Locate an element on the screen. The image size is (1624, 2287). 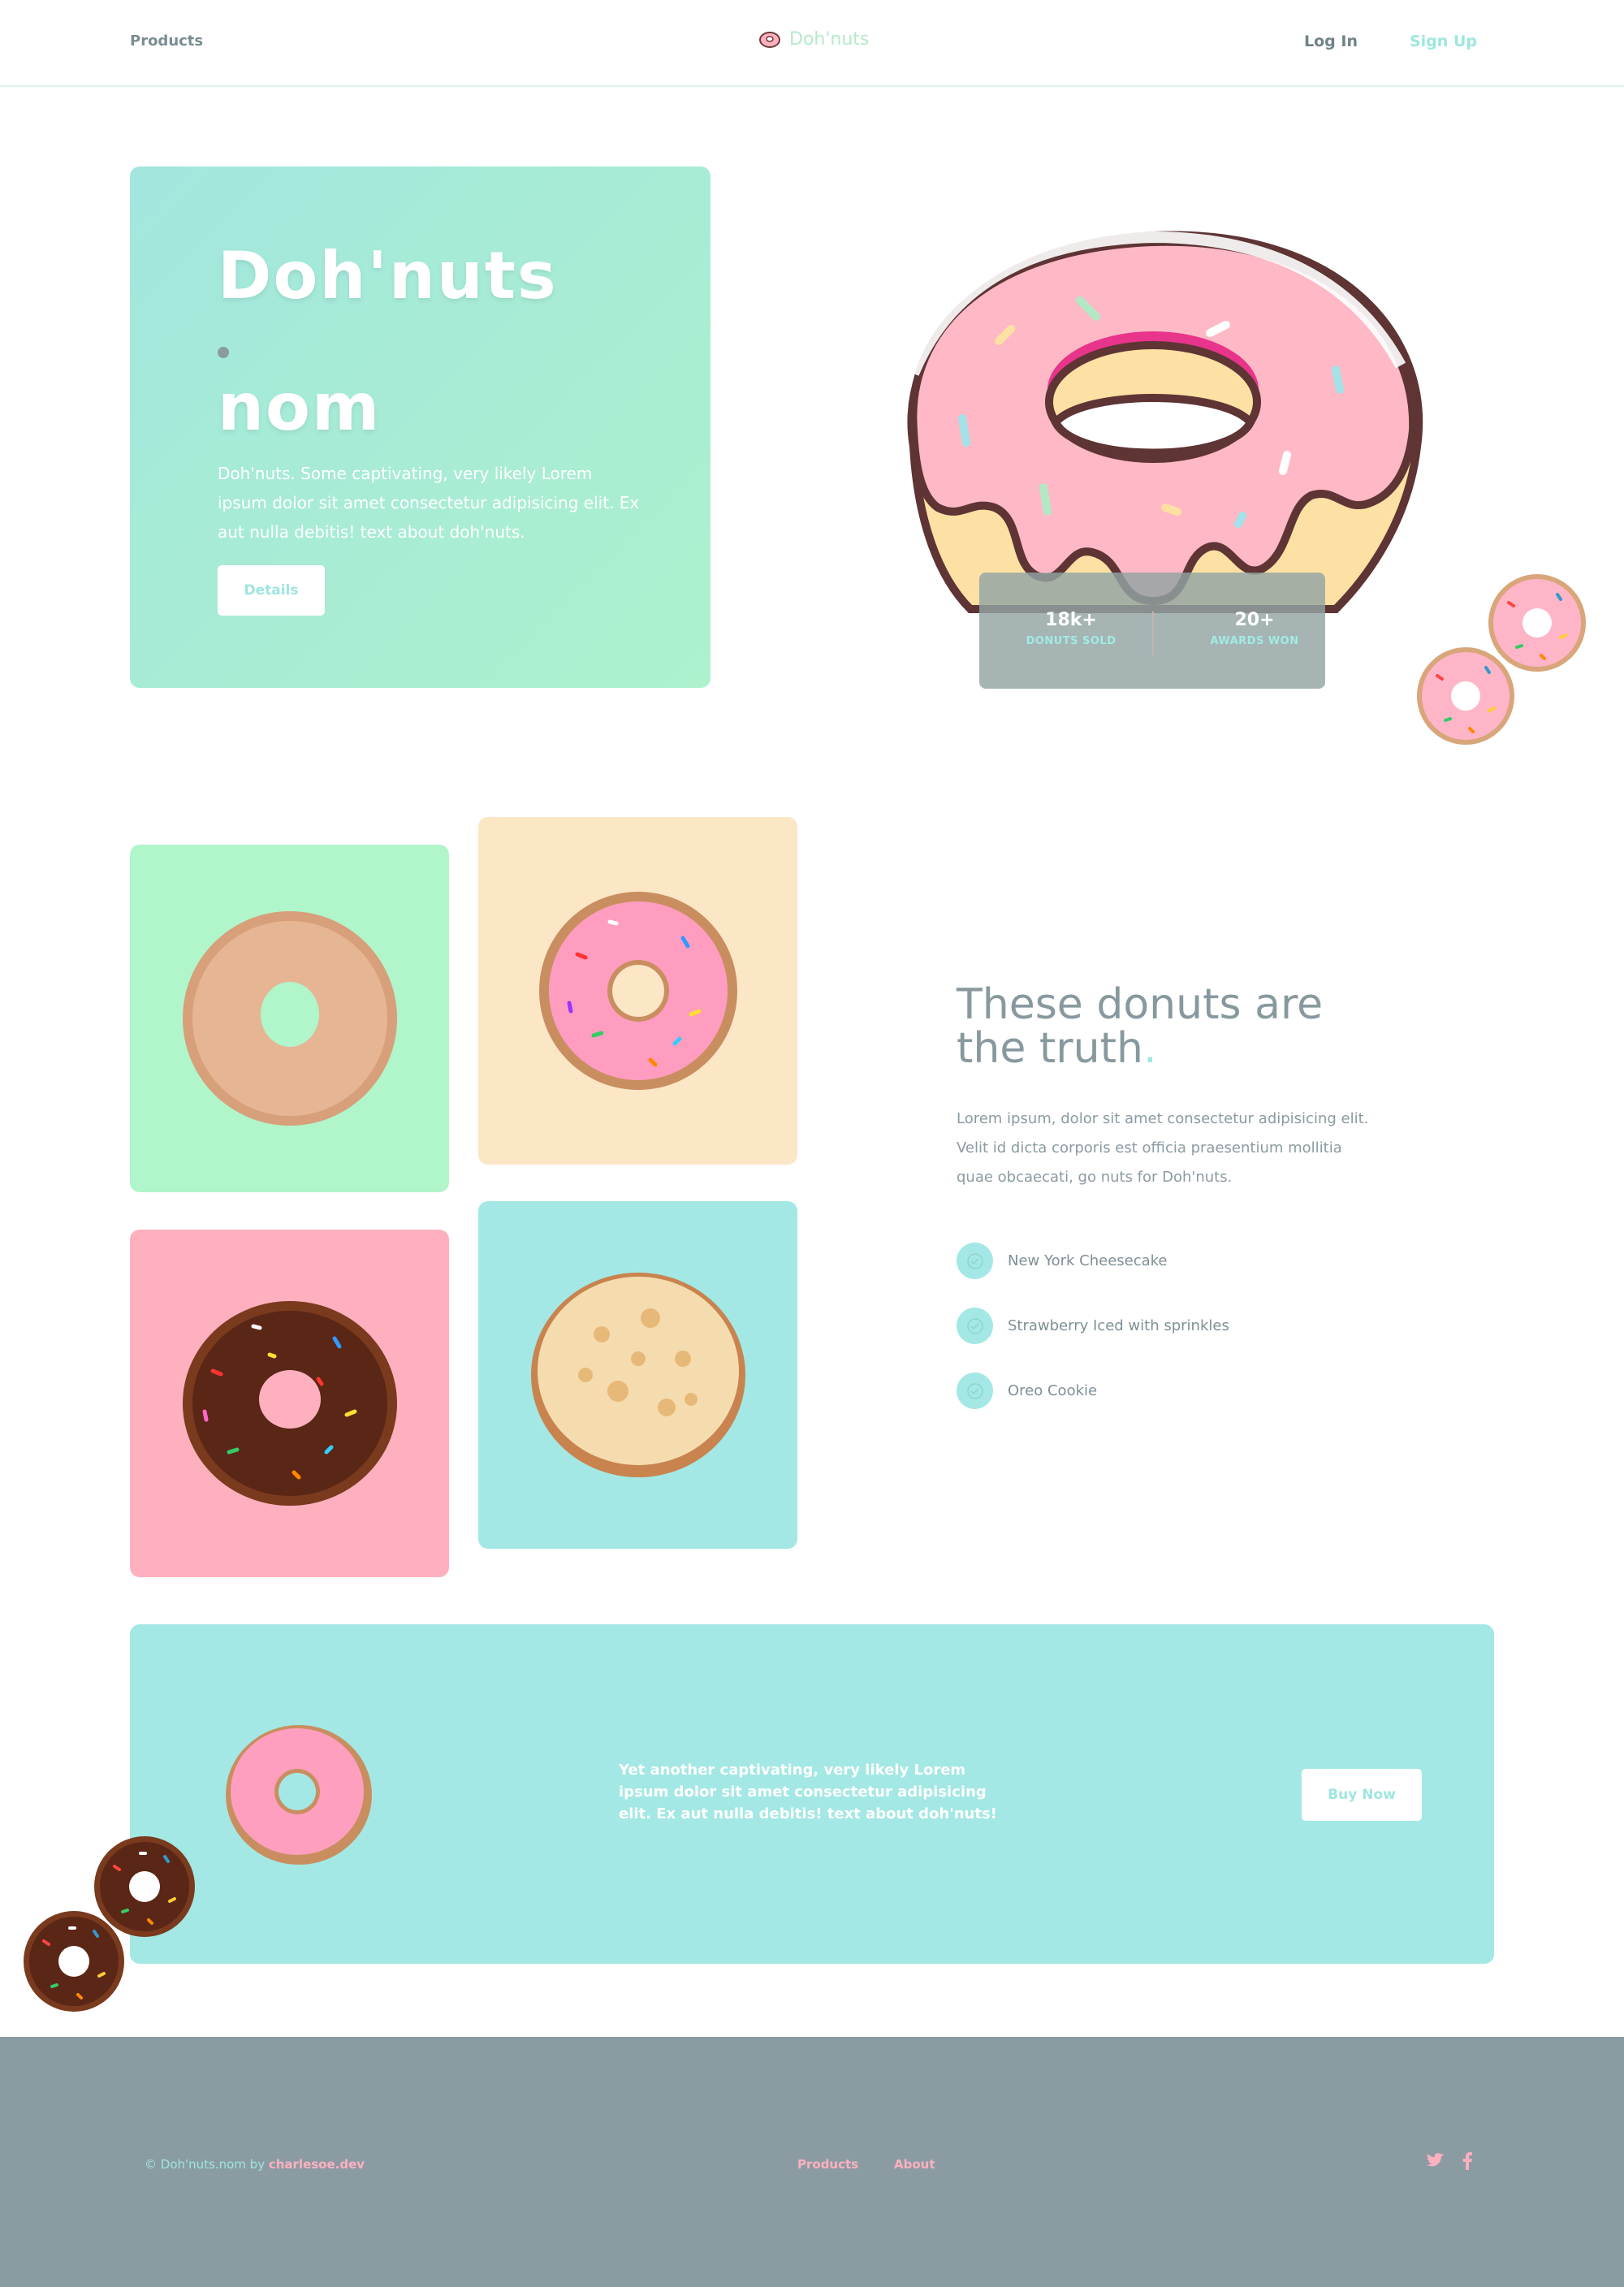
chocolate-sprinkle-donut-tile is located at coordinates (289, 1403).